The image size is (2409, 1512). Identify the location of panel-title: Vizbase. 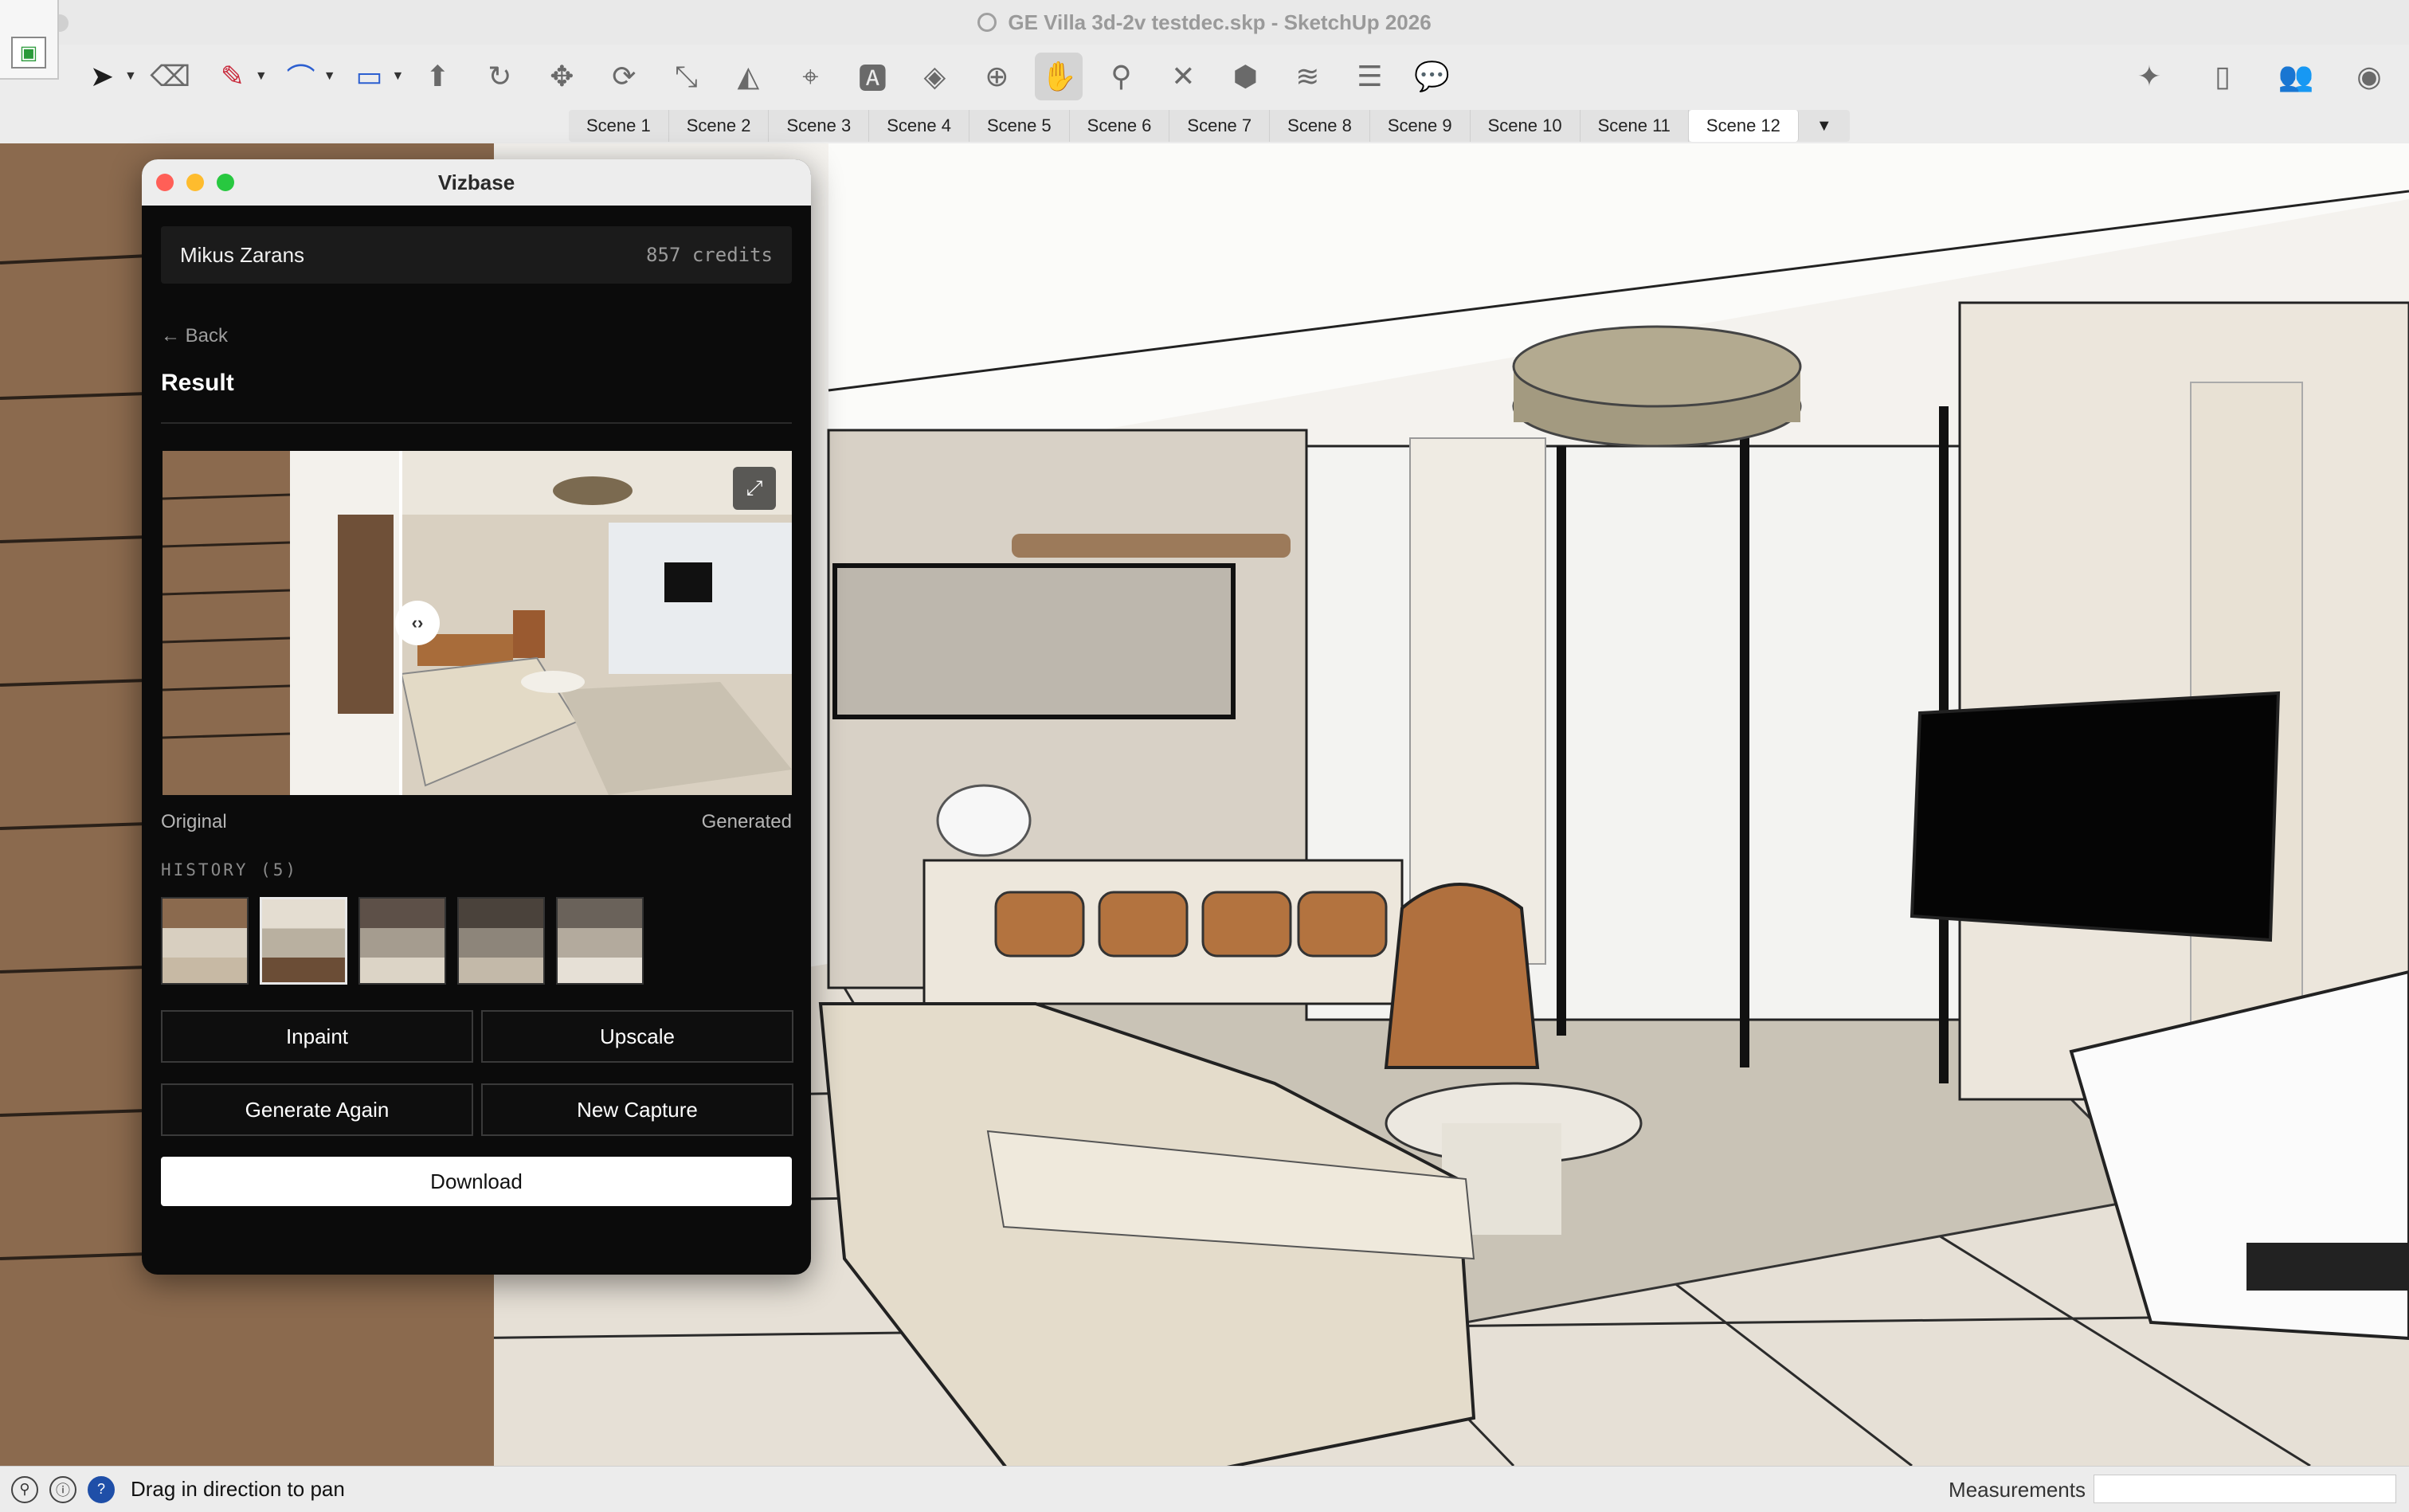
(476, 182).